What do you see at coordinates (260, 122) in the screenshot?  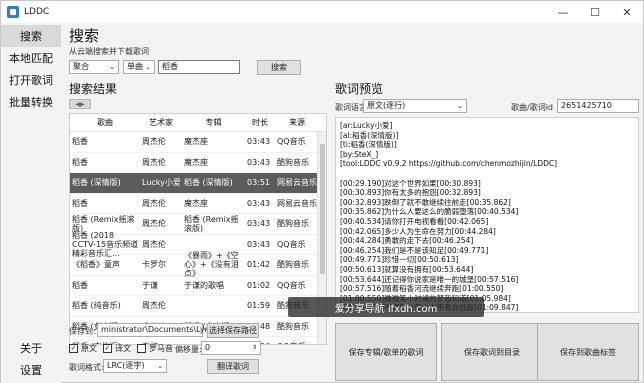 I see `header-duration: 时长` at bounding box center [260, 122].